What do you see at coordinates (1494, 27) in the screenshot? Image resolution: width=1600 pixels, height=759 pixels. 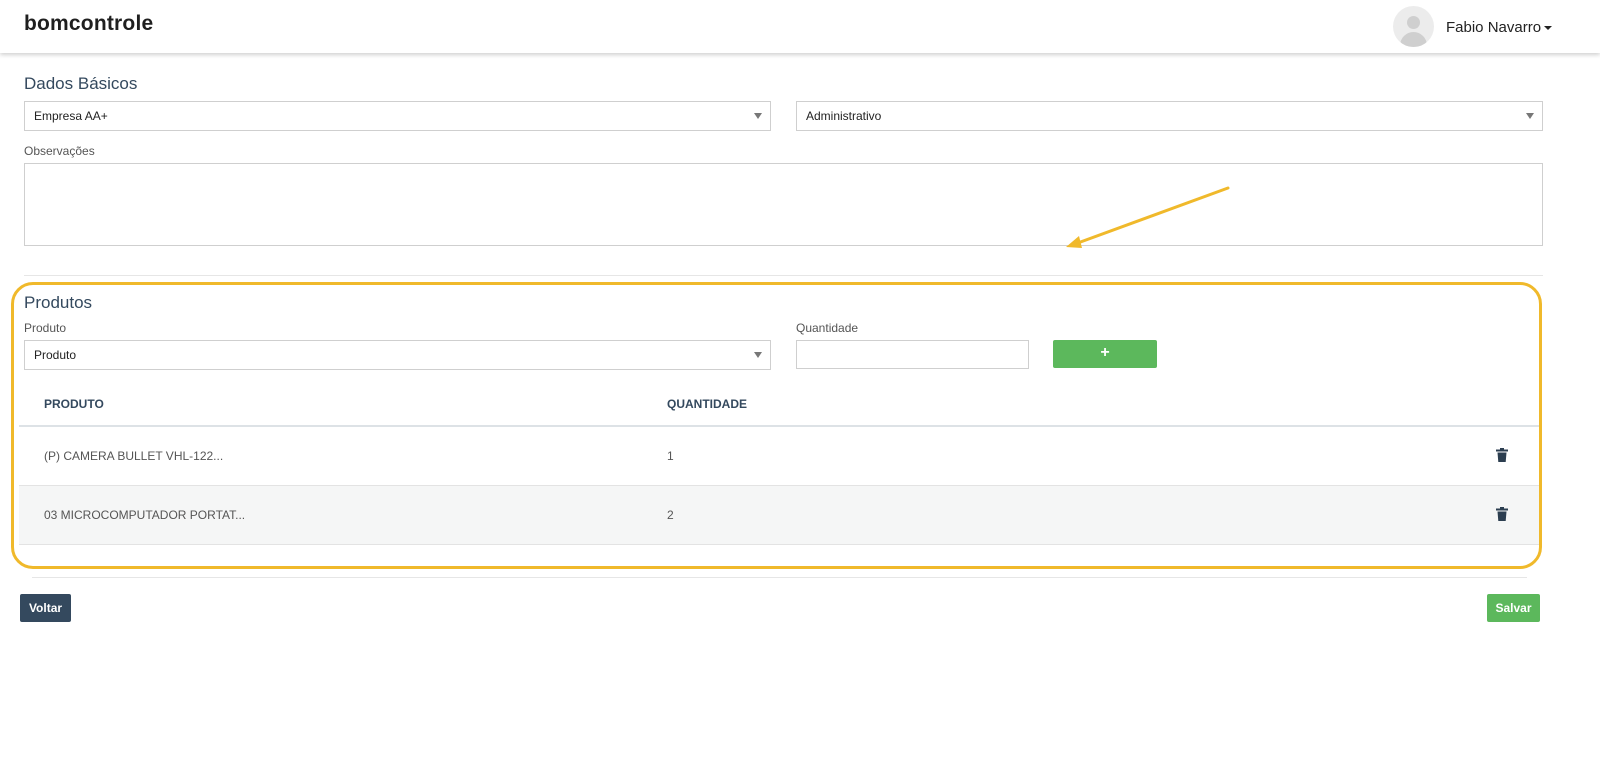 I see `user-name: Fabio Navarro` at bounding box center [1494, 27].